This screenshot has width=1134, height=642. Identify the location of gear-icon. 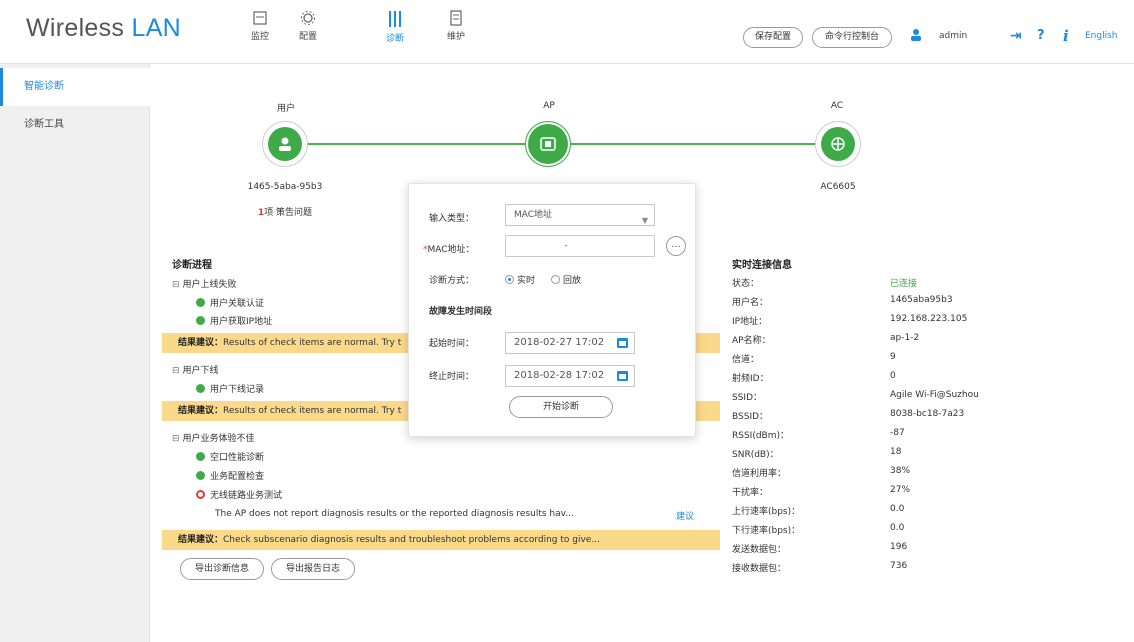
(308, 18).